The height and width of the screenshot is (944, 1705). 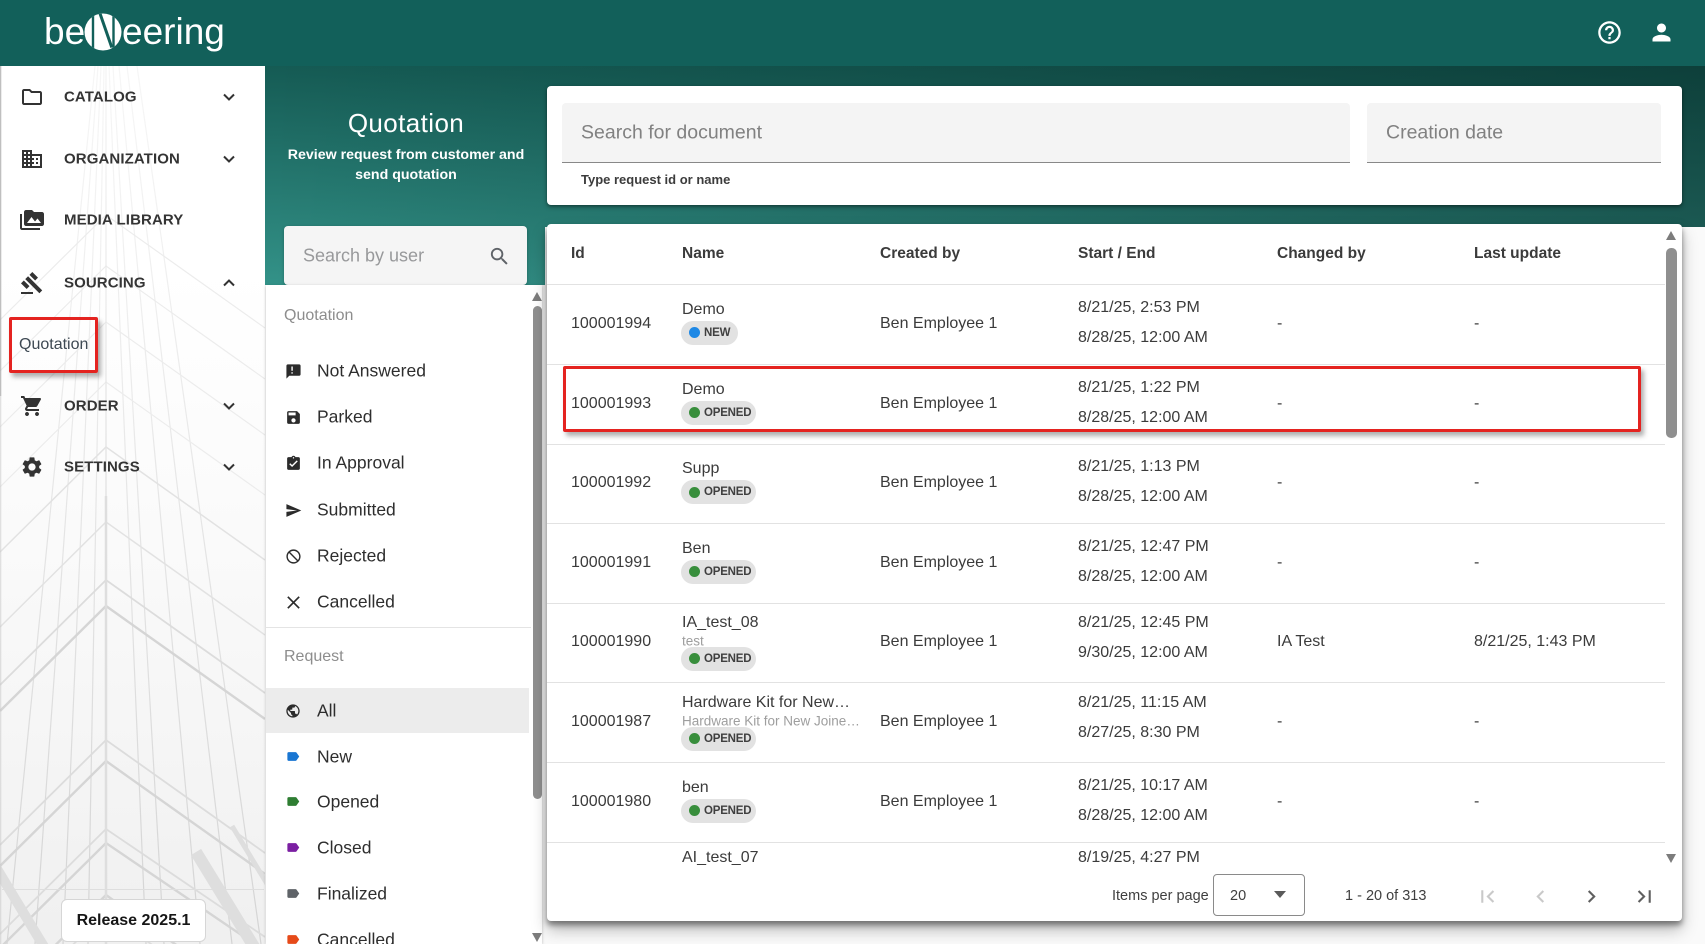 I want to click on svg-text: eering, so click(x=173, y=31).